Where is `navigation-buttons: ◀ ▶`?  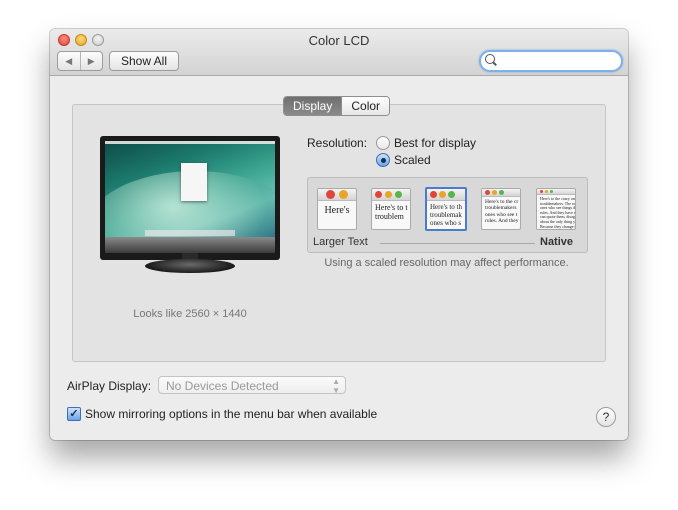
navigation-buttons: ◀ ▶ is located at coordinates (80, 61).